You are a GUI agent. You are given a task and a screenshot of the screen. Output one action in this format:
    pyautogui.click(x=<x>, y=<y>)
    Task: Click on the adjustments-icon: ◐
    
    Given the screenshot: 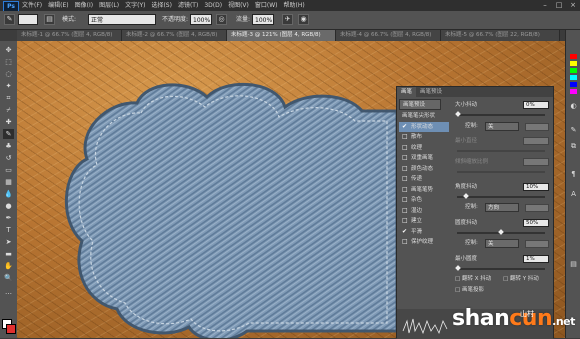 What is the action you would take?
    pyautogui.click(x=573, y=106)
    